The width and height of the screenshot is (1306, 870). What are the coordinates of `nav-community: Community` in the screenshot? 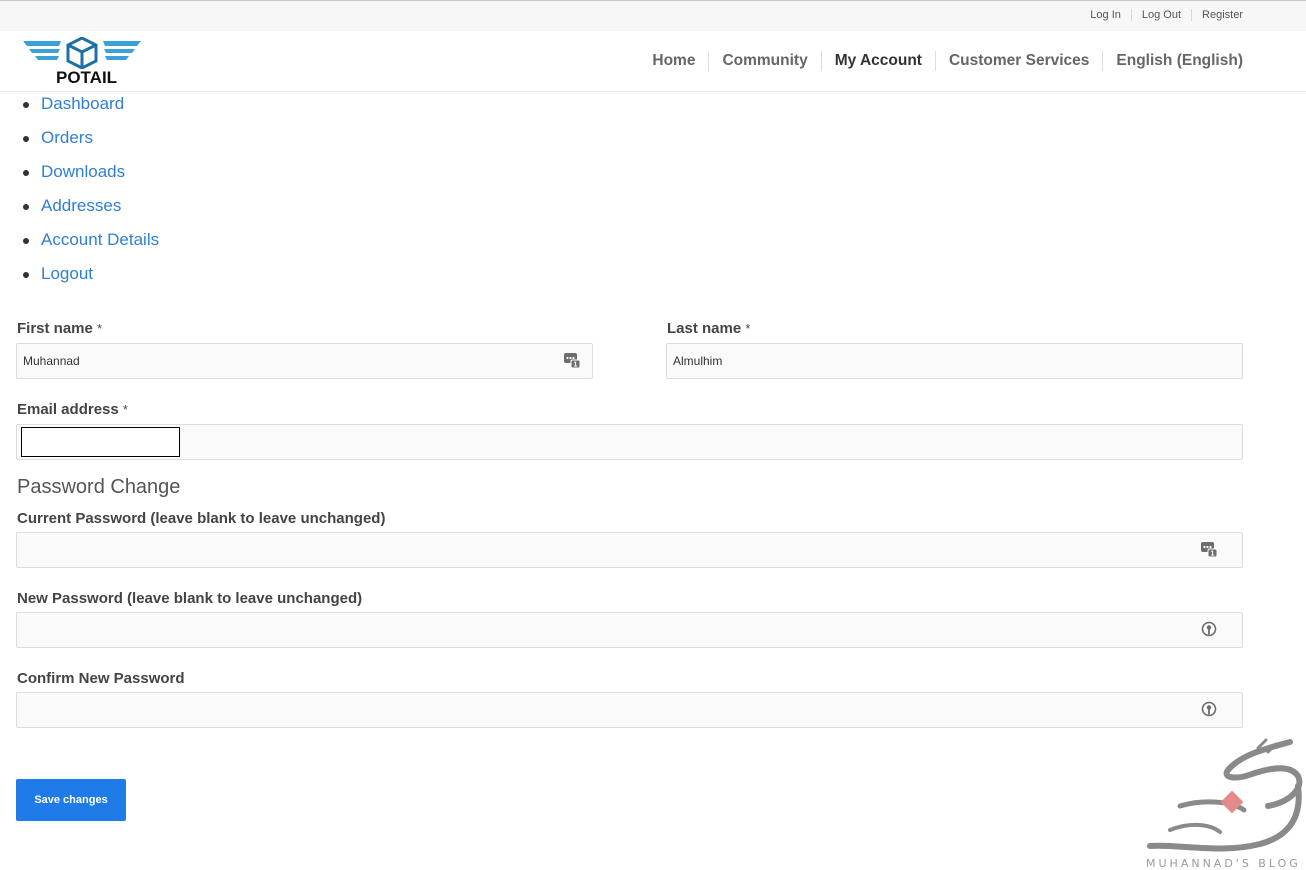 It's located at (764, 61).